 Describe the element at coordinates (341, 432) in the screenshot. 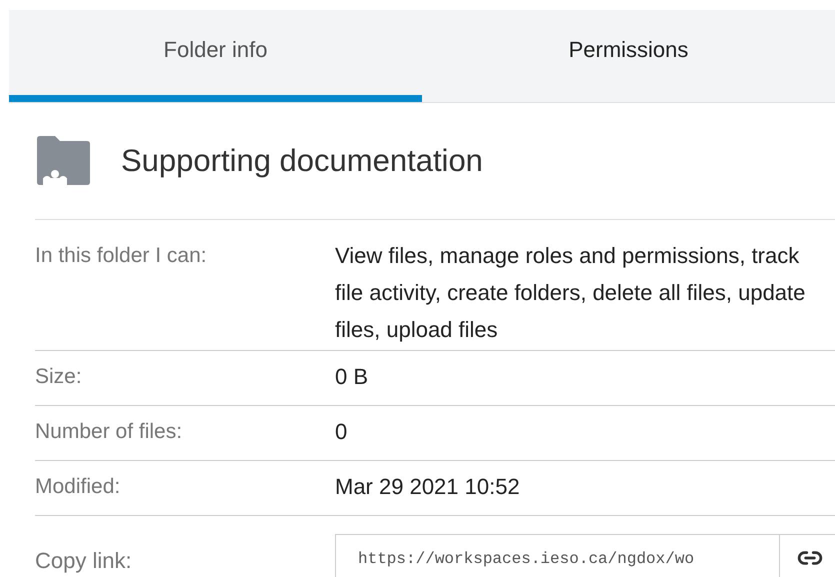

I see `detail-value: 0` at that location.